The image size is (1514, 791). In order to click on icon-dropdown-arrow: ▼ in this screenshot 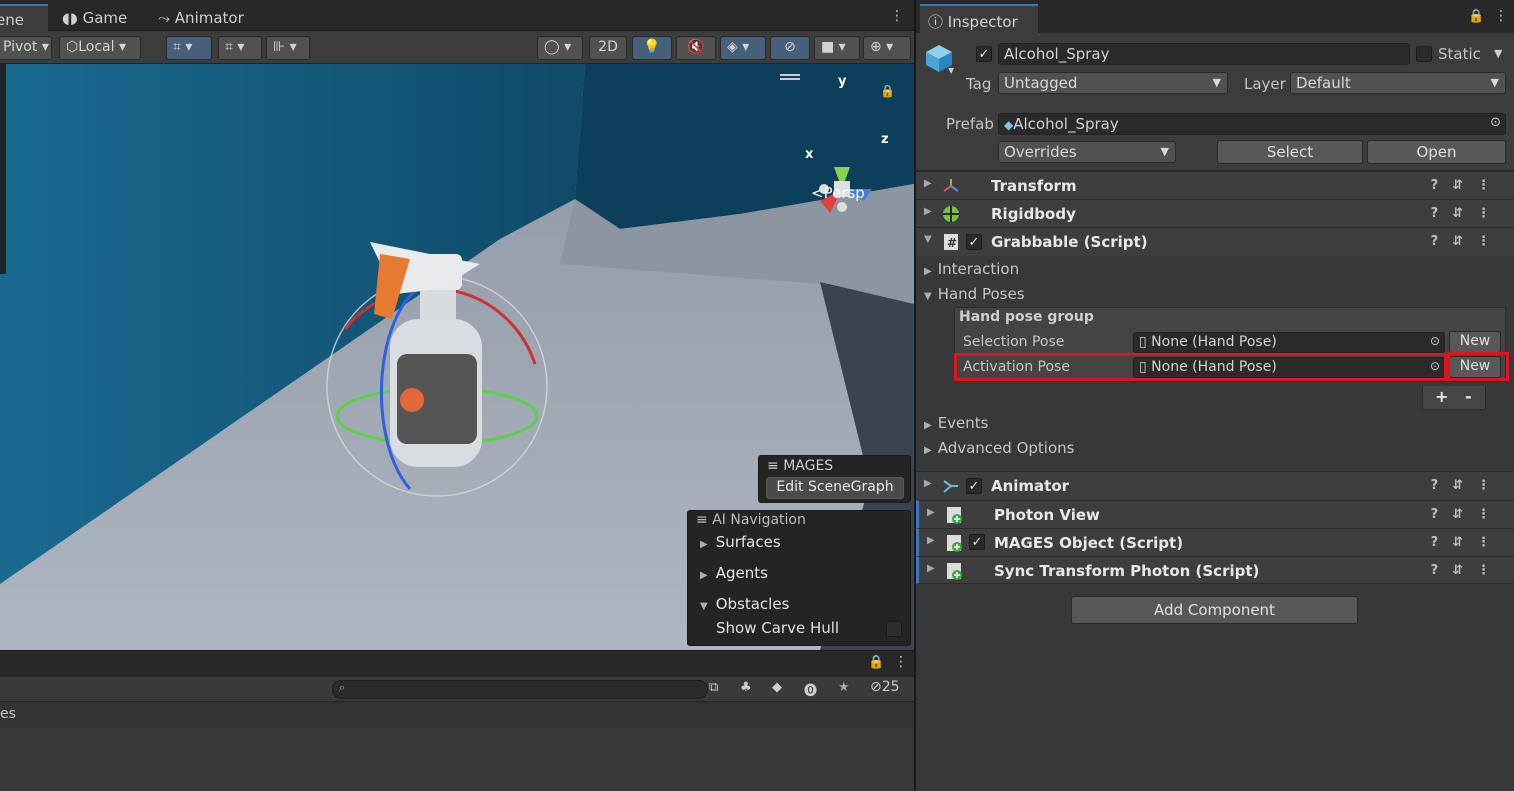, I will do `click(951, 70)`.